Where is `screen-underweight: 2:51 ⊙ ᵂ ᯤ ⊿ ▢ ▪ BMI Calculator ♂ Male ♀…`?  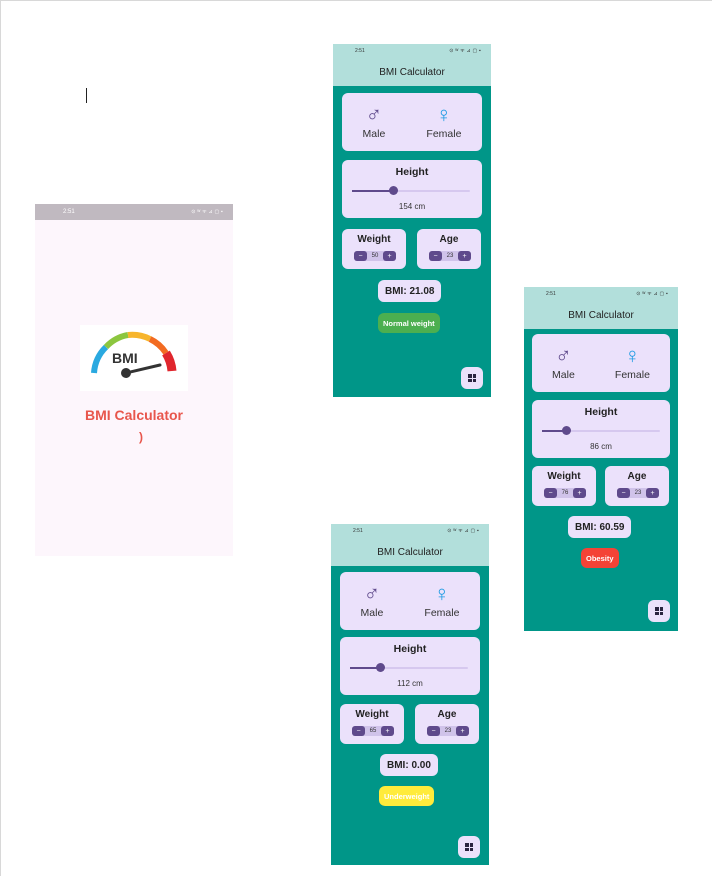
screen-underweight: 2:51 ⊙ ᵂ ᯤ ⊿ ▢ ▪ BMI Calculator ♂ Male ♀… is located at coordinates (410, 694).